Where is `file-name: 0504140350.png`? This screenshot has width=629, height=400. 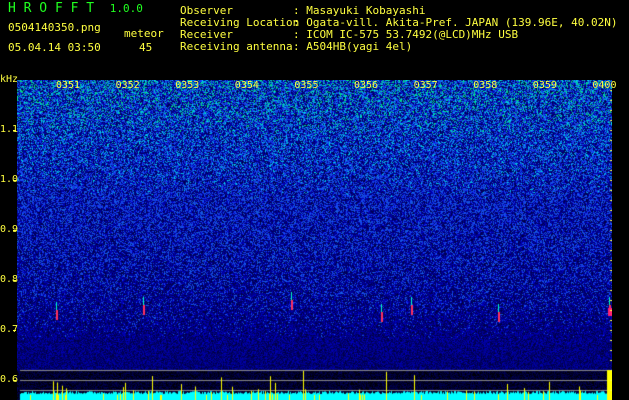
file-name: 0504140350.png is located at coordinates (54, 27).